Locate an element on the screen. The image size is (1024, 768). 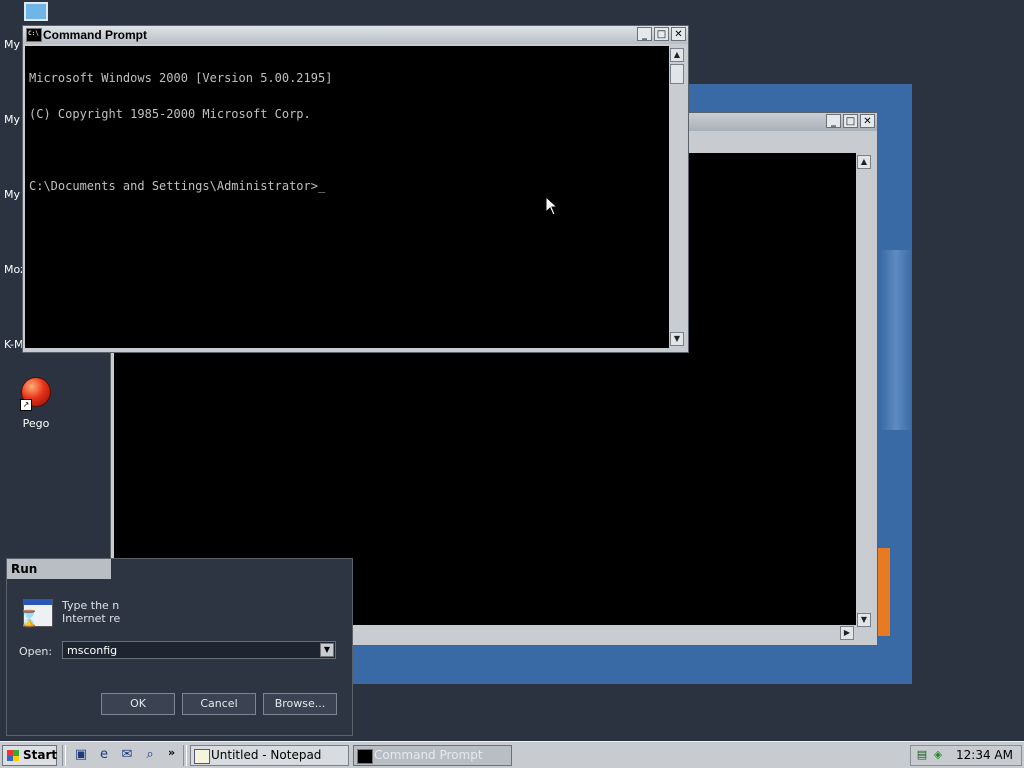
system-tray: ▤ ◈ 12:34 AM is located at coordinates (966, 755).